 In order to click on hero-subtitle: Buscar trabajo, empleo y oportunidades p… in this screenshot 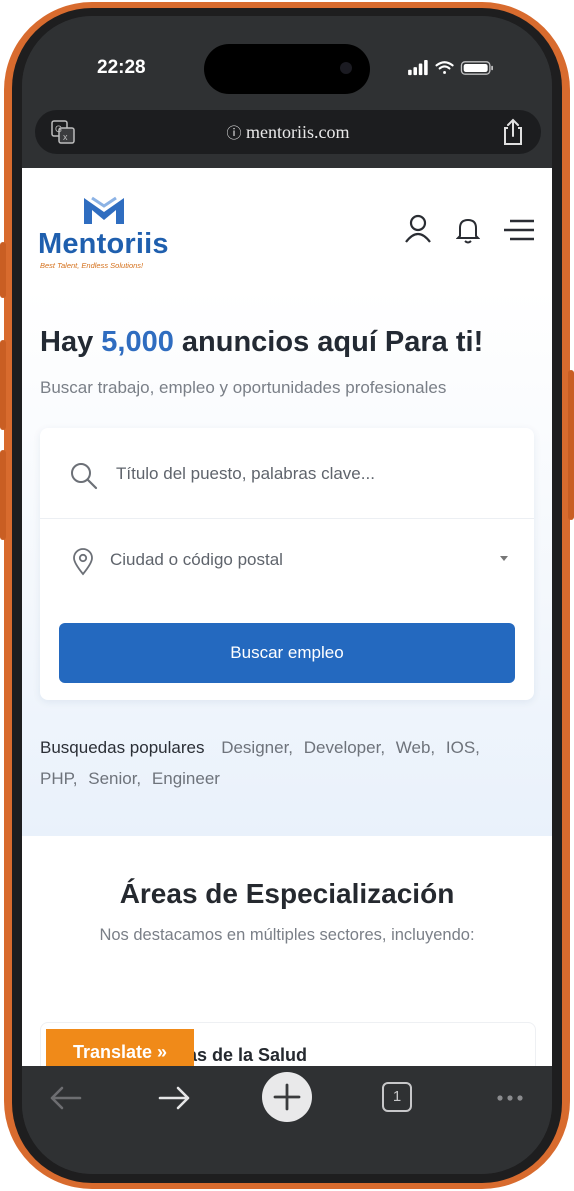, I will do `click(243, 387)`.